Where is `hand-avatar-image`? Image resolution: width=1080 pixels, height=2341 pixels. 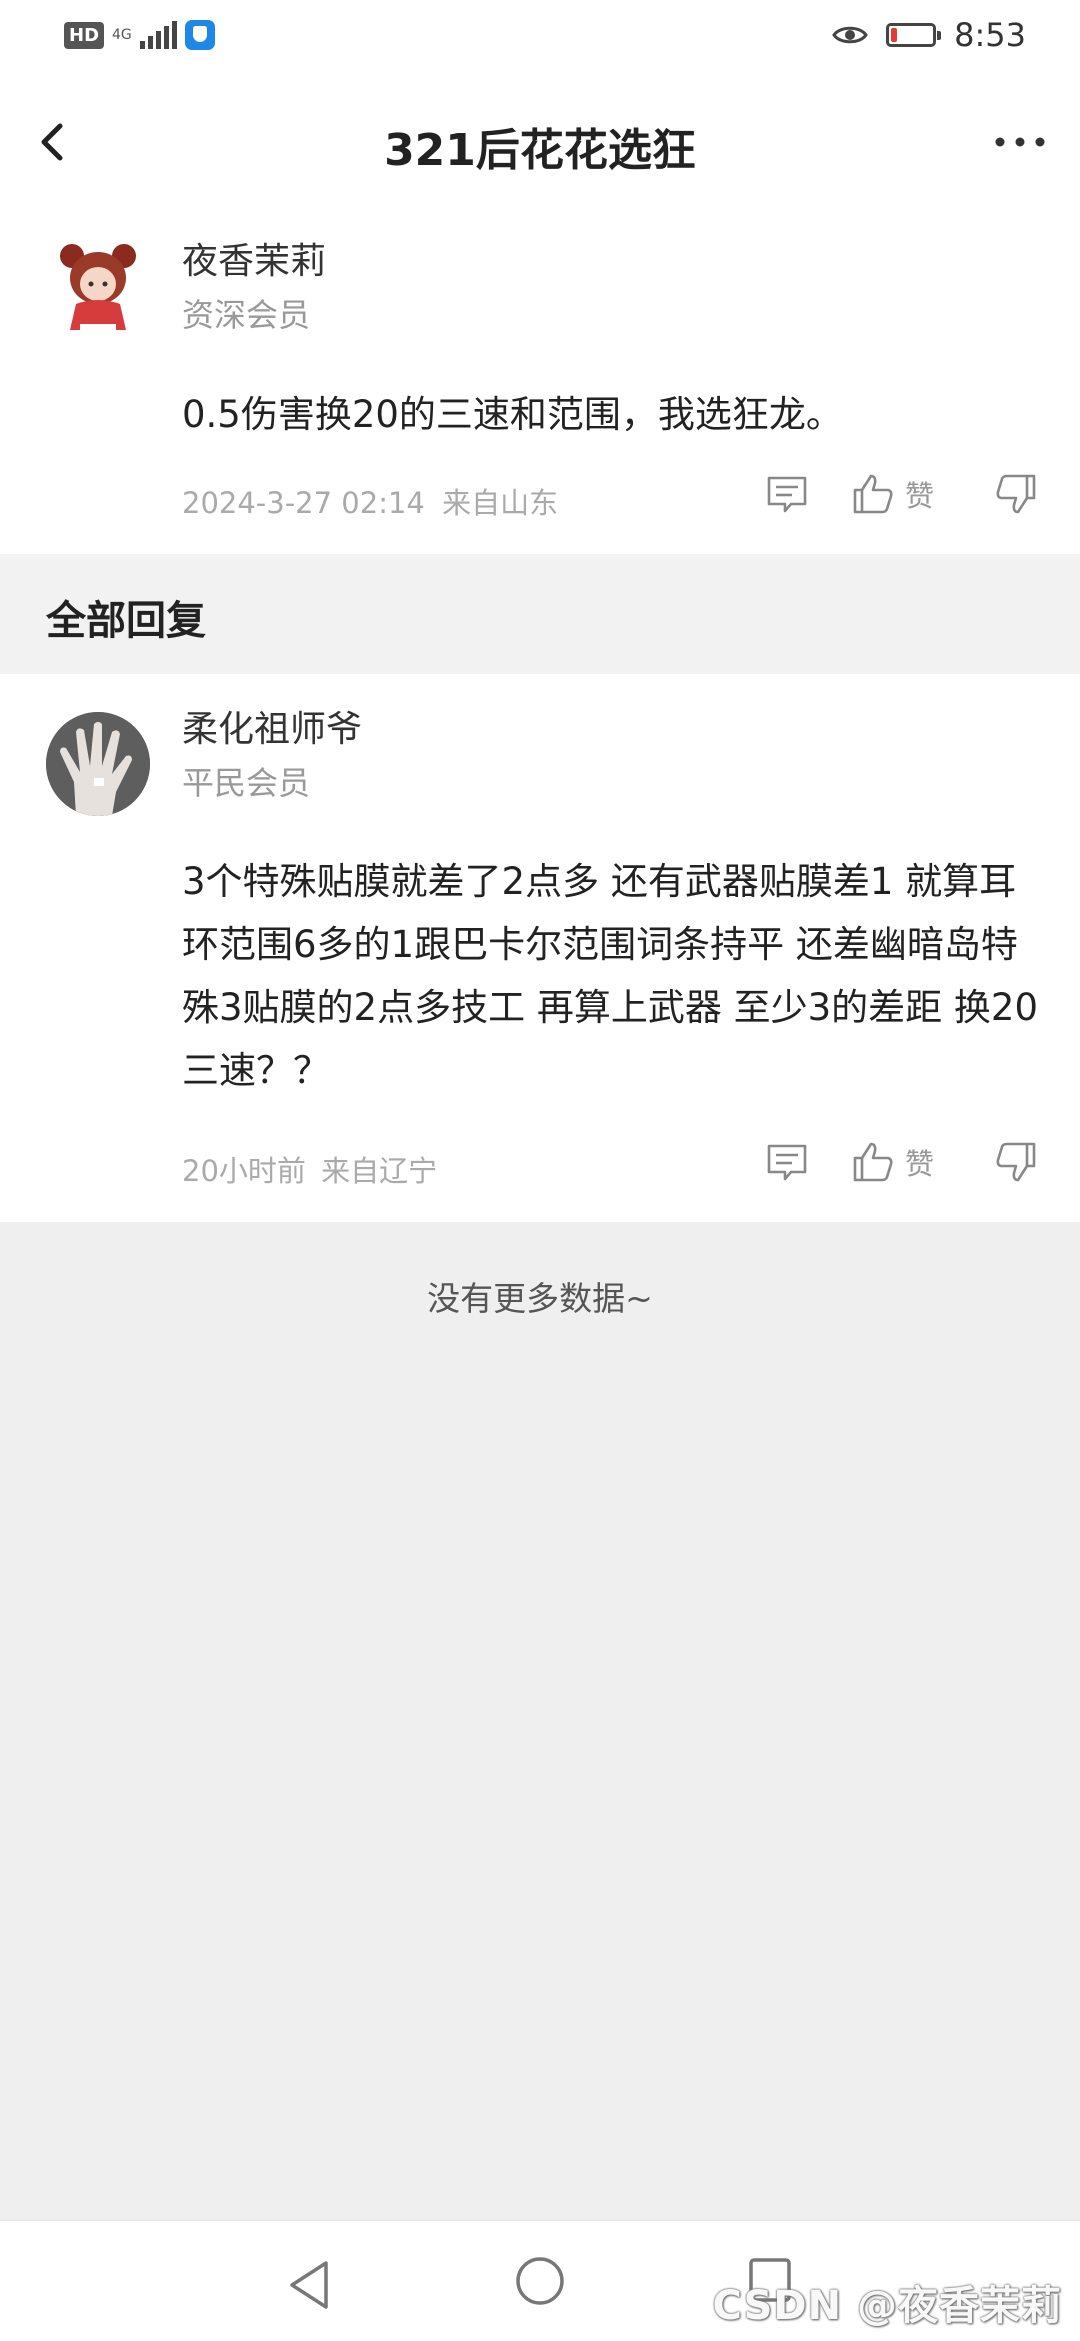
hand-avatar-image is located at coordinates (98, 764).